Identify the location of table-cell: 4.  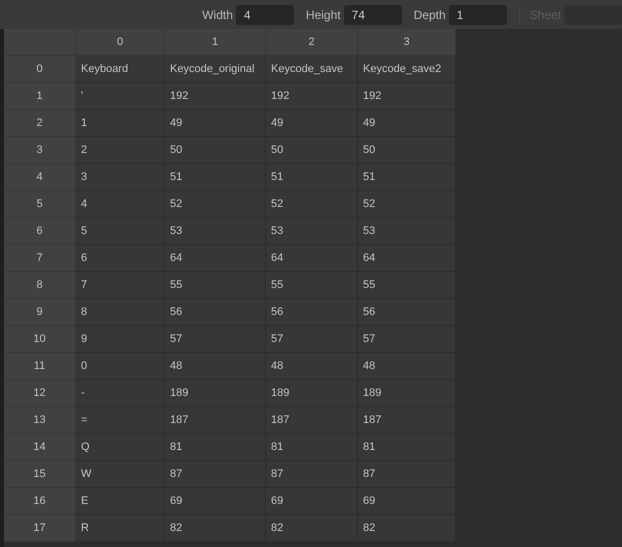
(120, 204).